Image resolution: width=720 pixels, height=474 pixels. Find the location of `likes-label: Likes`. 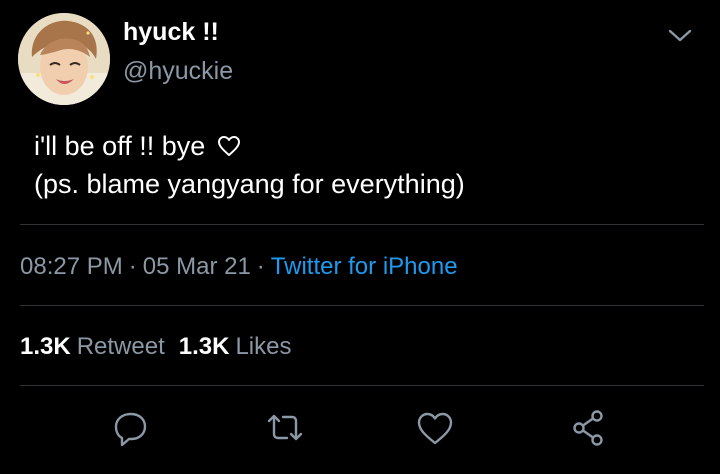

likes-label: Likes is located at coordinates (263, 346).